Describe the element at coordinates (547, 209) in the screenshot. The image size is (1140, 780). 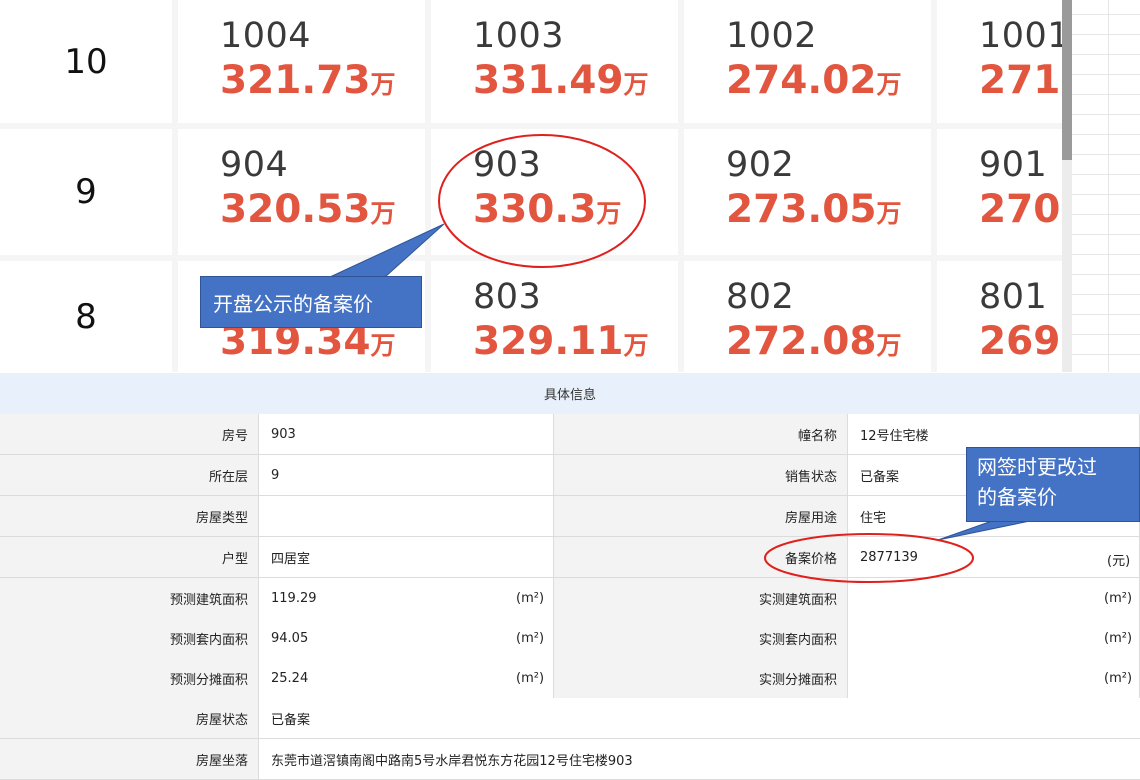
I see `price: 330.3万` at that location.